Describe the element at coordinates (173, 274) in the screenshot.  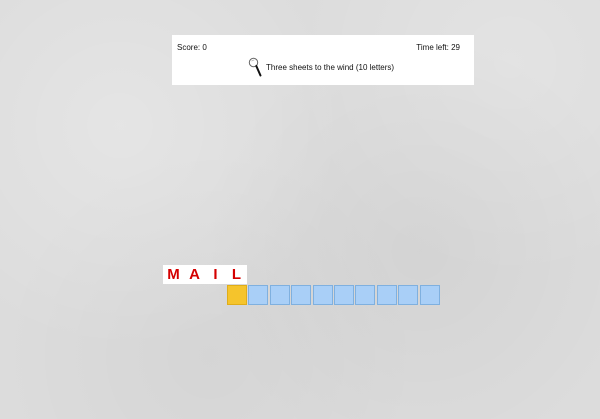
I see `typed-letter: M` at that location.